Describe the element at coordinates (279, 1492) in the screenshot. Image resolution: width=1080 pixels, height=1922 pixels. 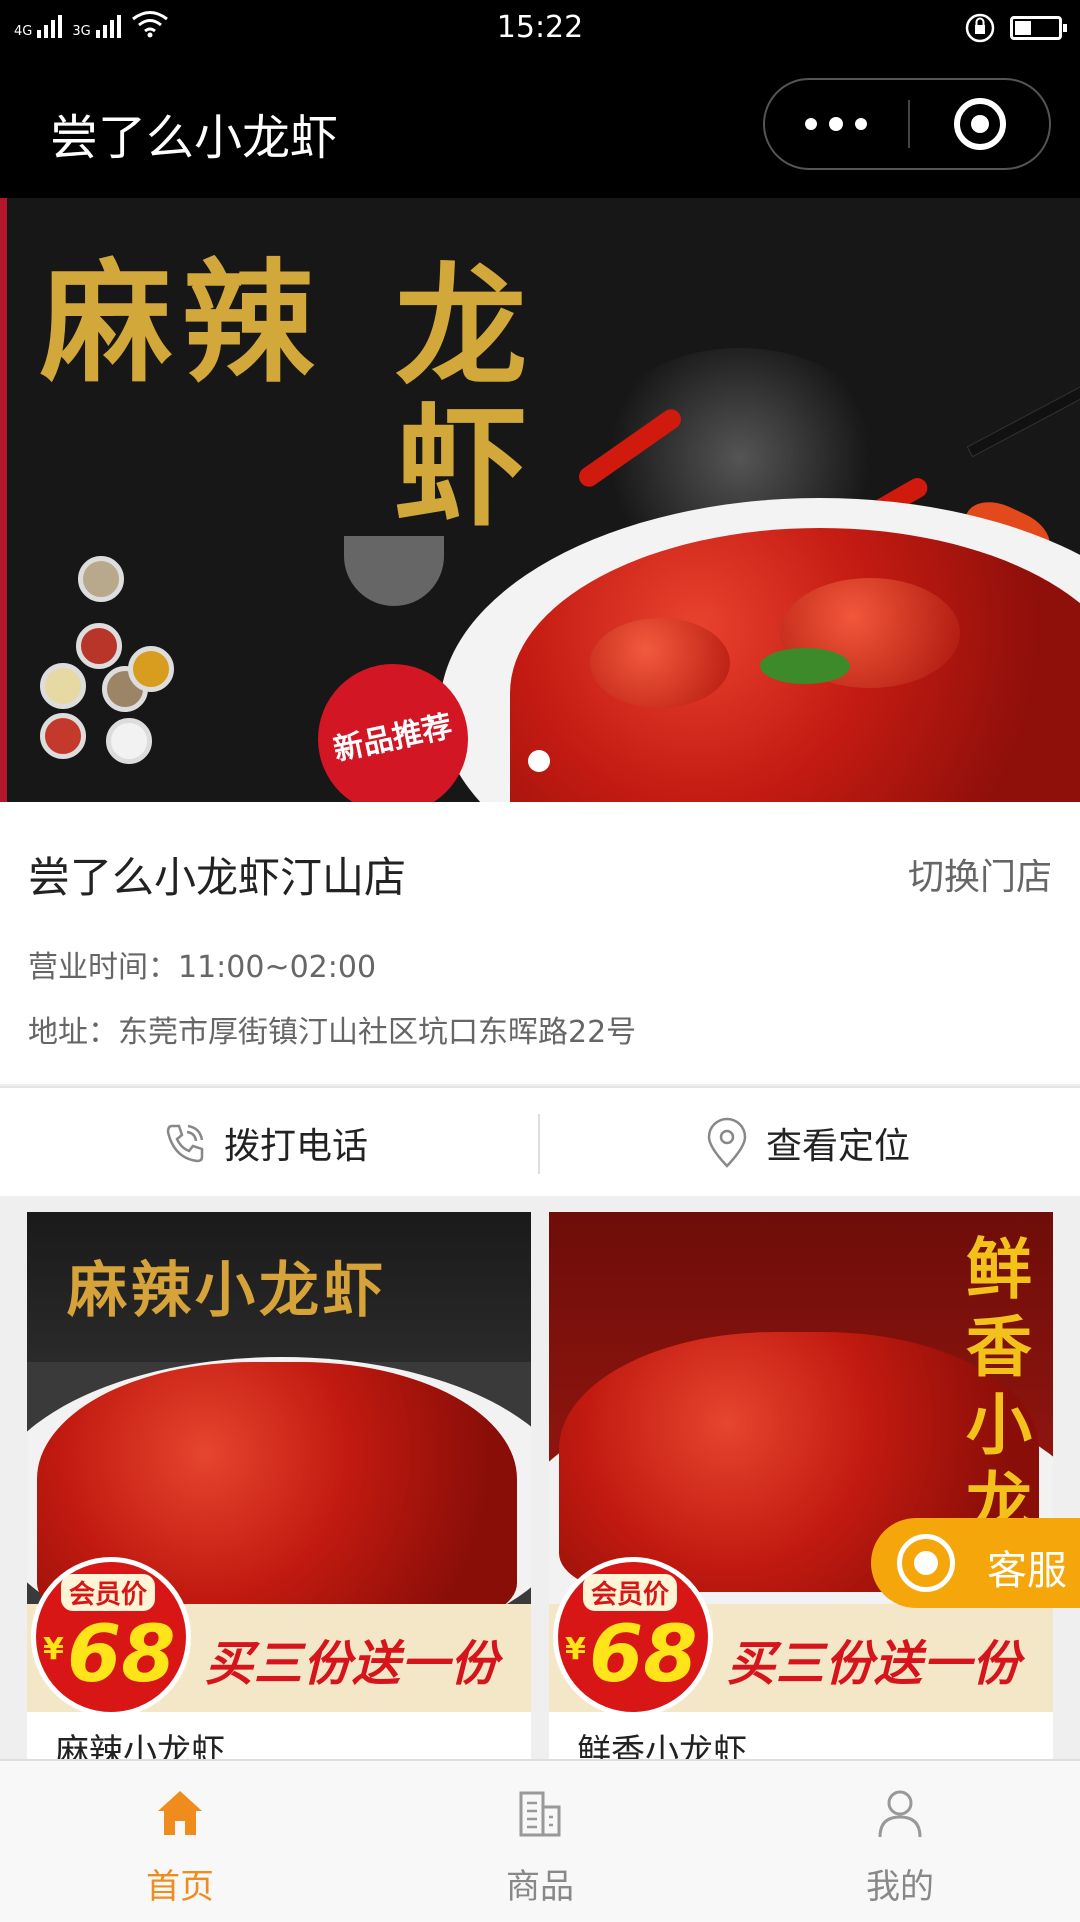
I see `product-card: 麻辣小龙虾 买三份送一份 会员价 ¥ 68 麻辣小龙虾` at that location.